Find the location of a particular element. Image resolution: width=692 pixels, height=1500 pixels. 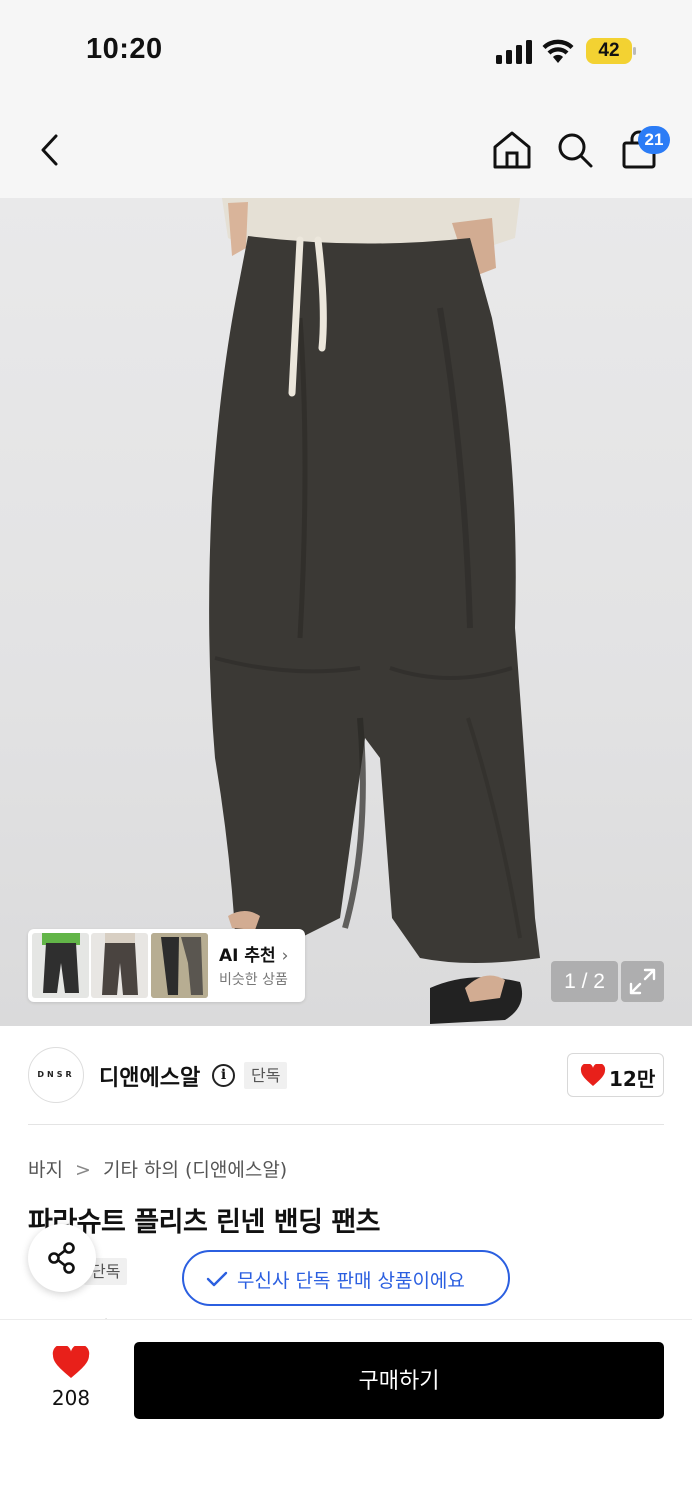

cart-count-badge: 21 is located at coordinates (654, 140).